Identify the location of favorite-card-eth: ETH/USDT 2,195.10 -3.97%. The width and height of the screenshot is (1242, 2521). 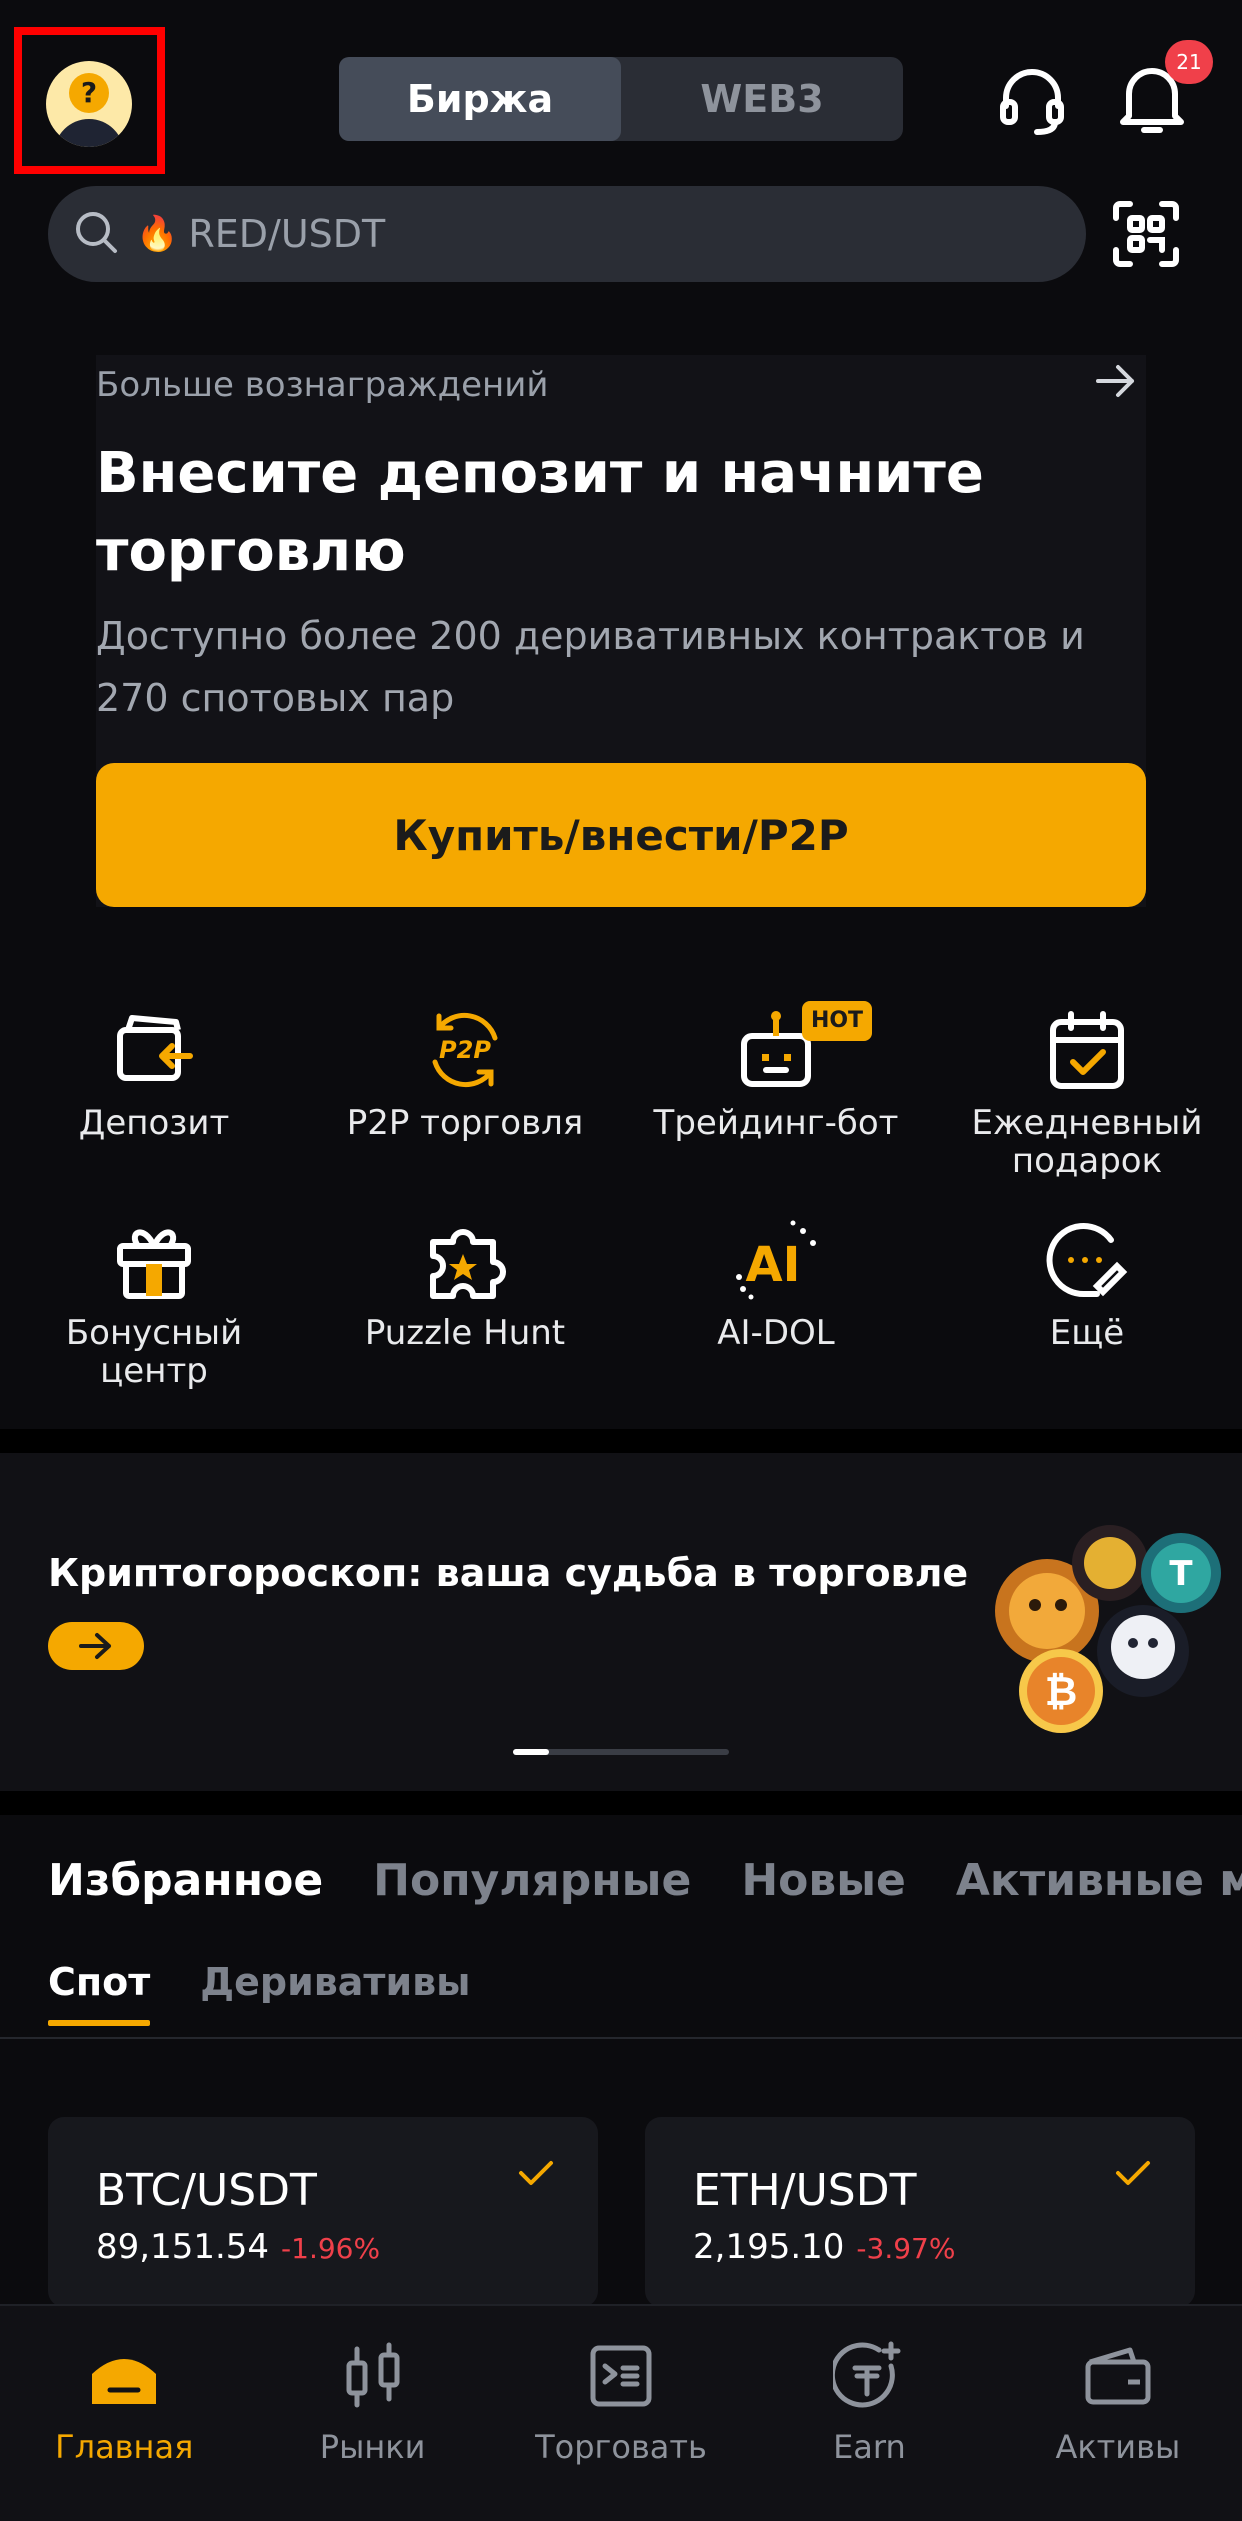
(920, 2212).